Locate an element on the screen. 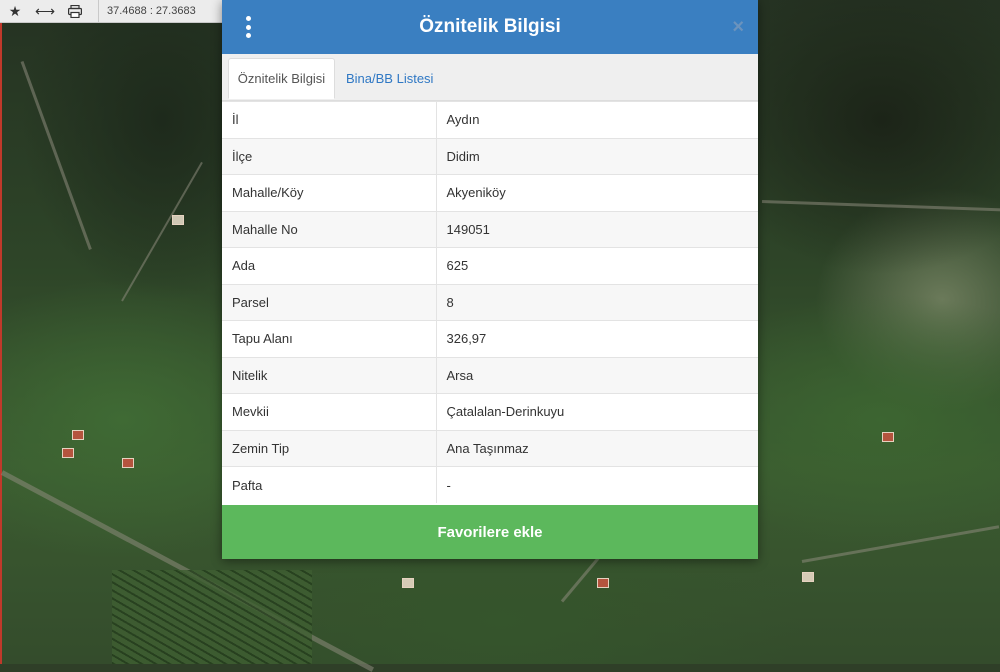 This screenshot has height=672, width=1000. table-row: Pafta - is located at coordinates (490, 484).